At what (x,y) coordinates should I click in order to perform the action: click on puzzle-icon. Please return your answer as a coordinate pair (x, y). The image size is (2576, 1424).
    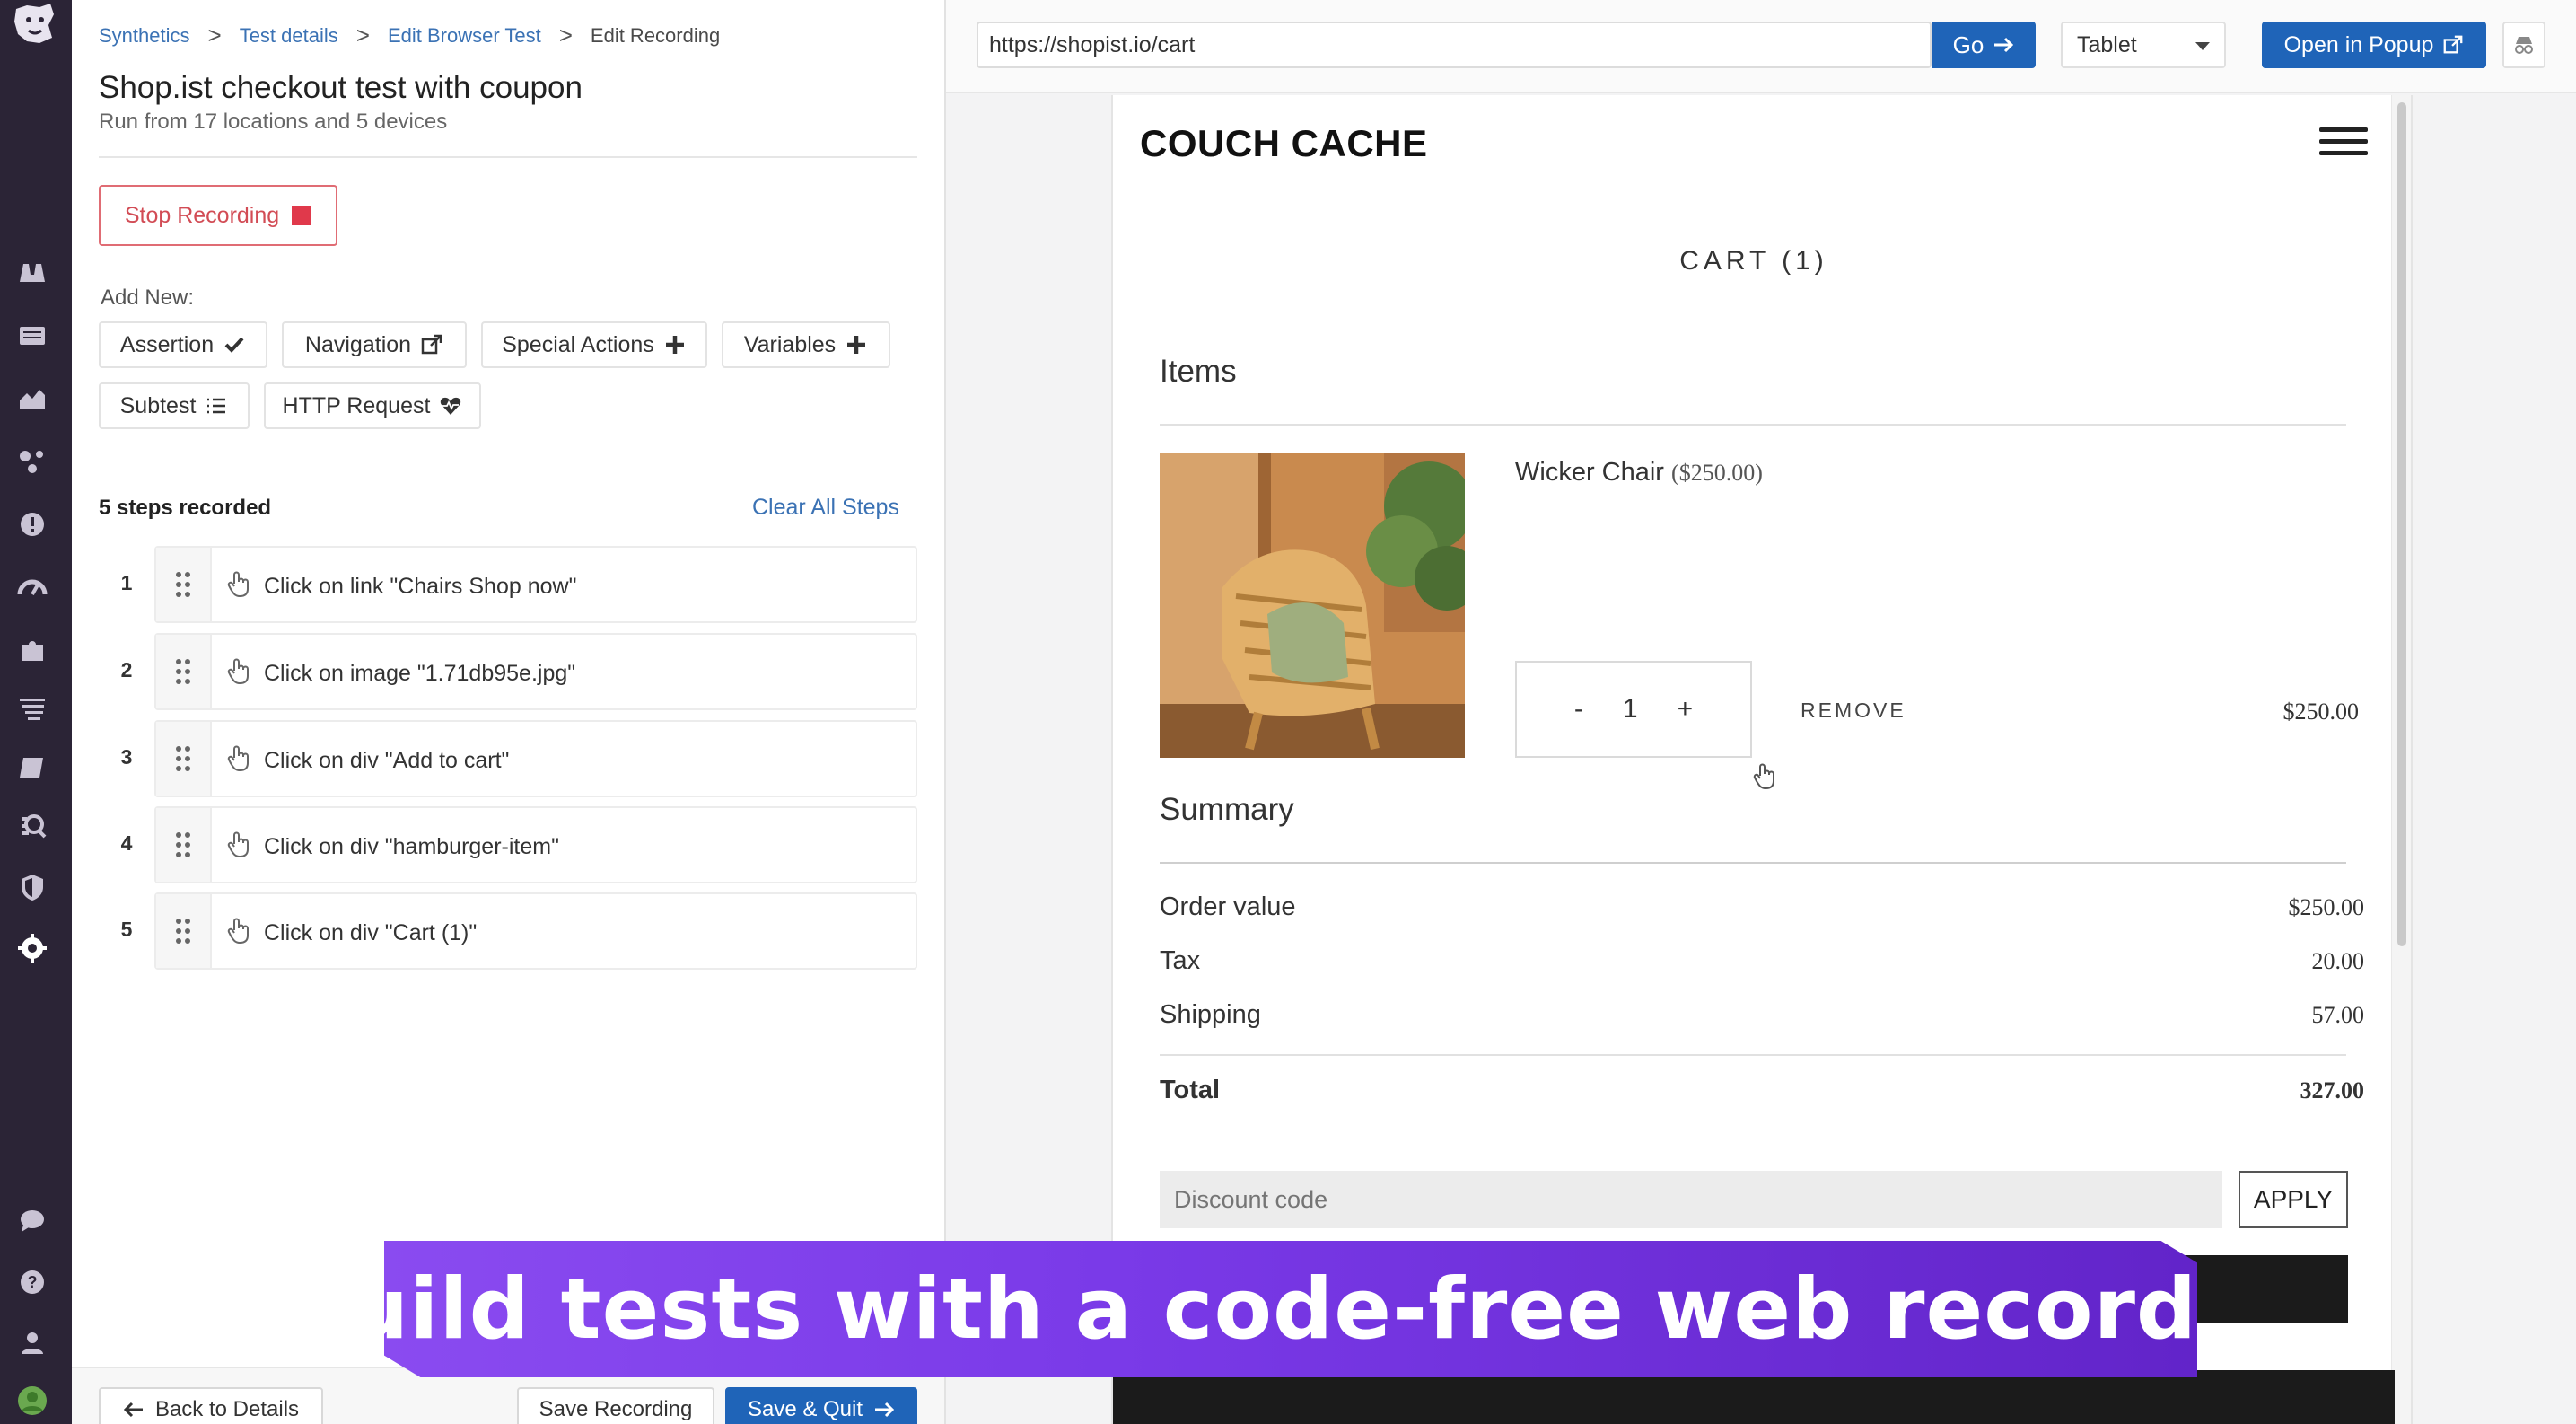
    Looking at the image, I should click on (32, 650).